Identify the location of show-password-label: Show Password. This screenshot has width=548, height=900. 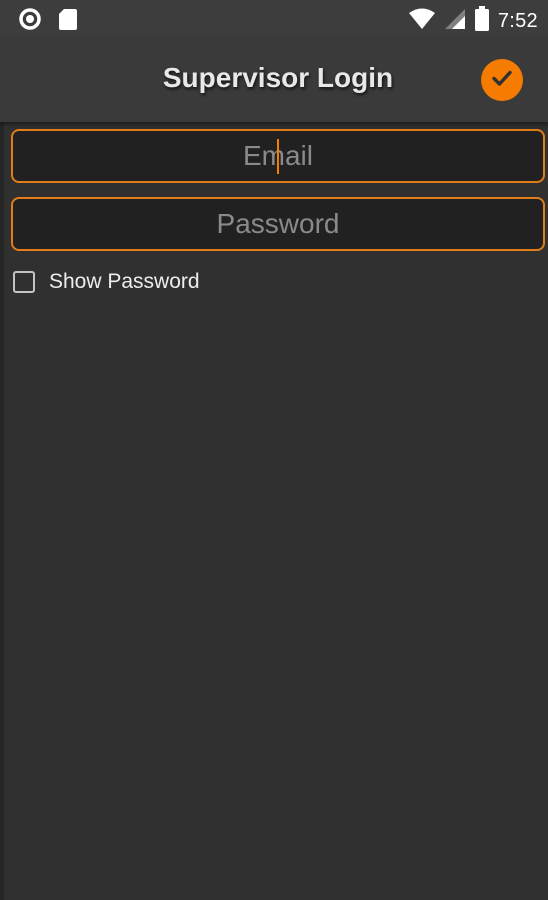
(124, 281).